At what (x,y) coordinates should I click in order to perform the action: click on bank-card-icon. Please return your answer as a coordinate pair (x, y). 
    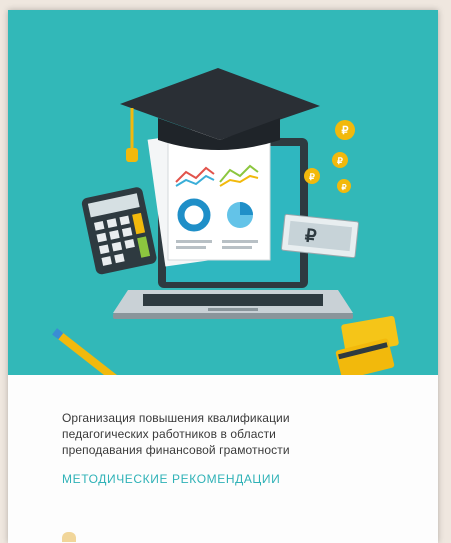
    Looking at the image, I should click on (367, 345).